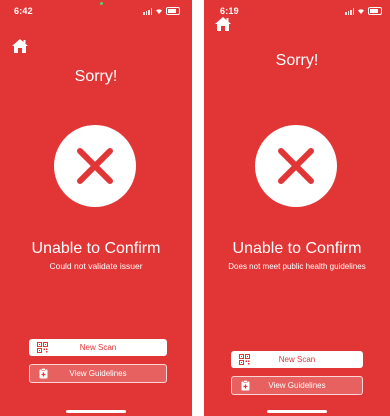  What do you see at coordinates (297, 266) in the screenshot?
I see `result-subtitle: Does not meet public health guidelines` at bounding box center [297, 266].